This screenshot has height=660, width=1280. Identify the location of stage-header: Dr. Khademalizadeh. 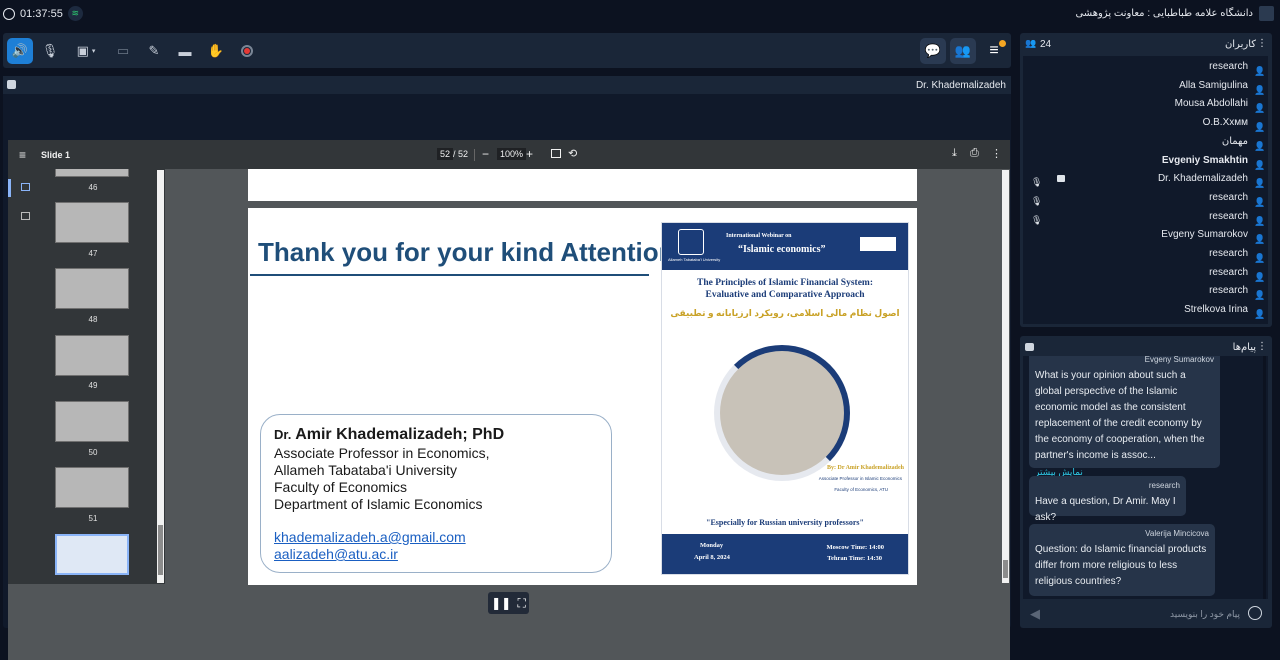
(507, 85).